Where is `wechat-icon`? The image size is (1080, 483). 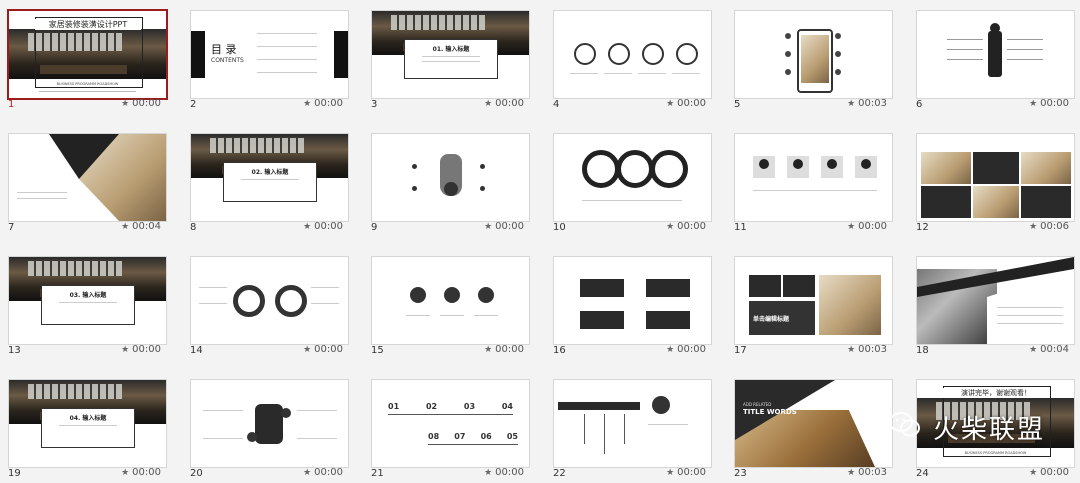 wechat-icon is located at coordinates (904, 424).